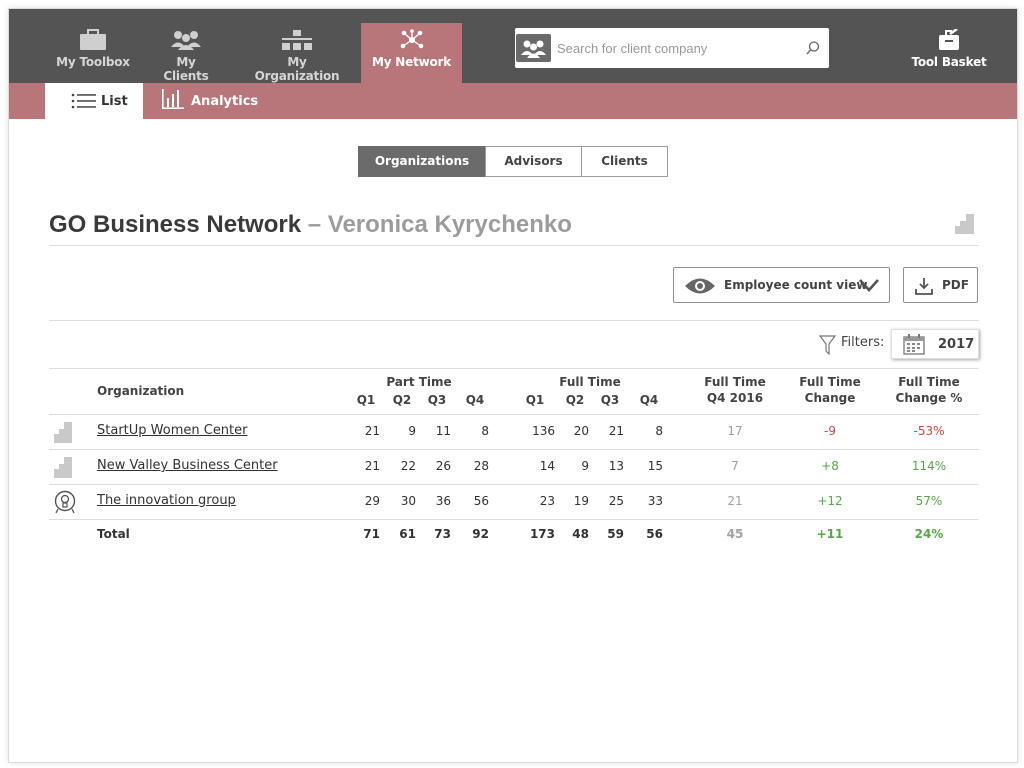 Image resolution: width=1024 pixels, height=768 pixels. Describe the element at coordinates (449, 224) in the screenshot. I see `person-name: Veronica Kyrychenko` at that location.